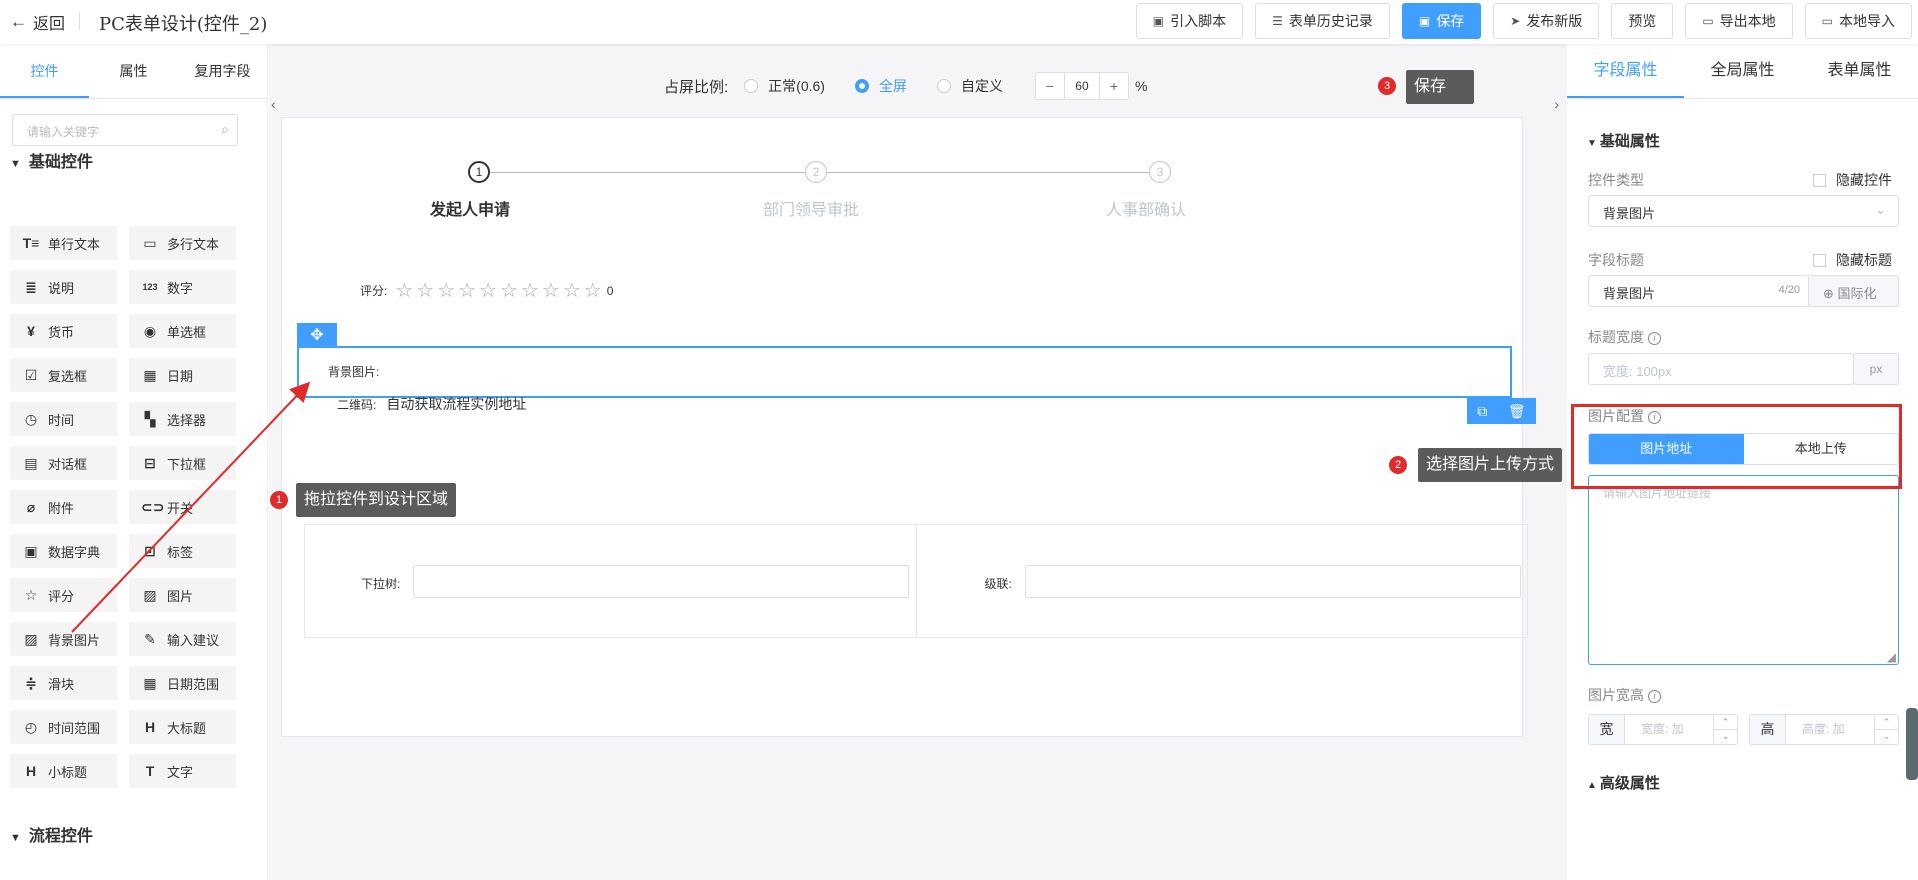 The width and height of the screenshot is (1918, 880). I want to click on callout-2: 选择图片上传方式, so click(1490, 465).